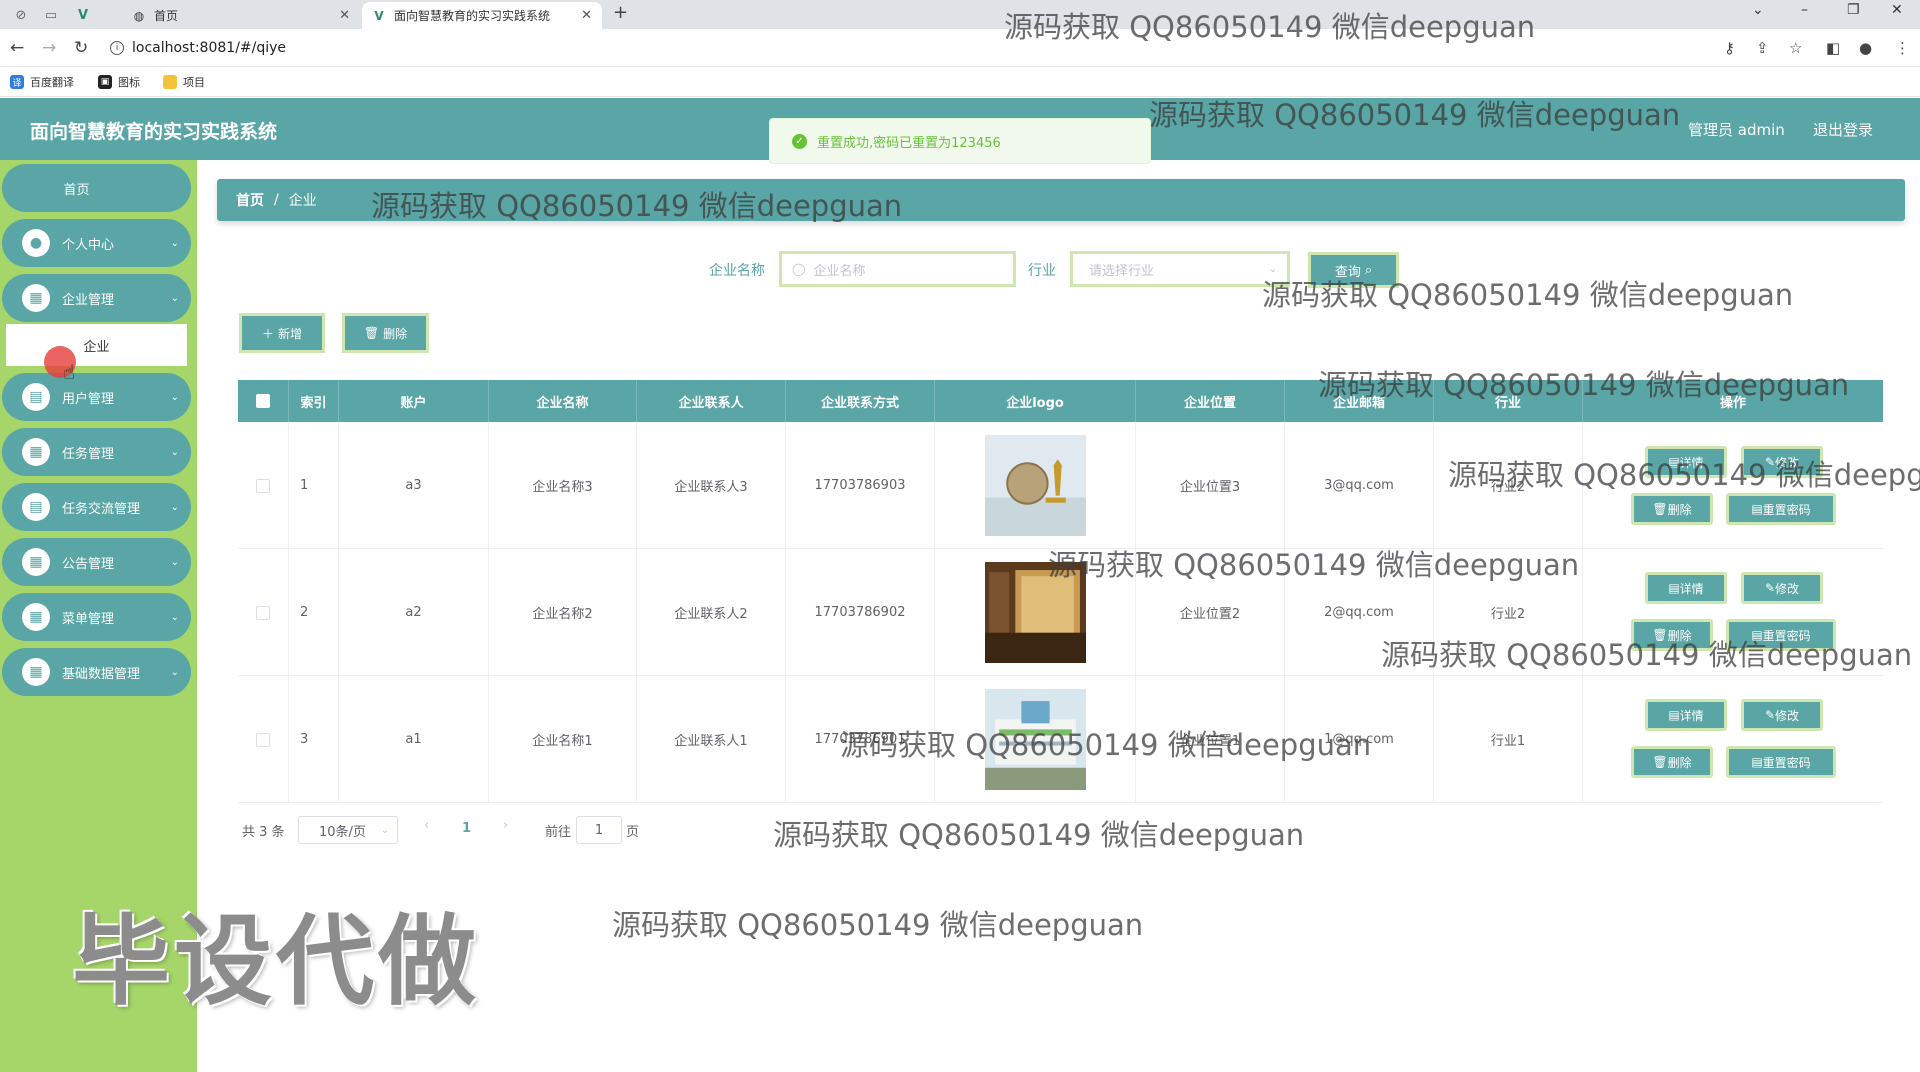 Image resolution: width=1920 pixels, height=1072 pixels. Describe the element at coordinates (1795, 48) in the screenshot. I see `star-icon: ☆` at that location.